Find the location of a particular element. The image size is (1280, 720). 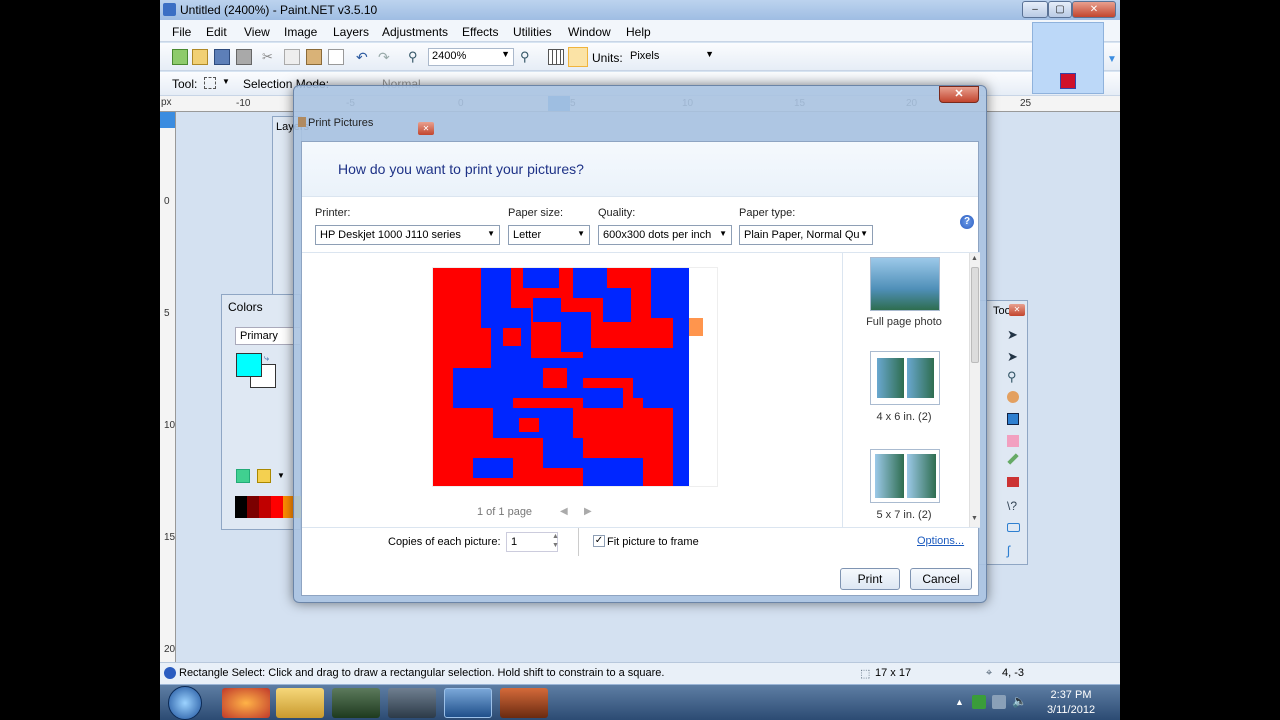

colors-window: Colors Primary ⤷ ▼ is located at coordinates (261, 412).